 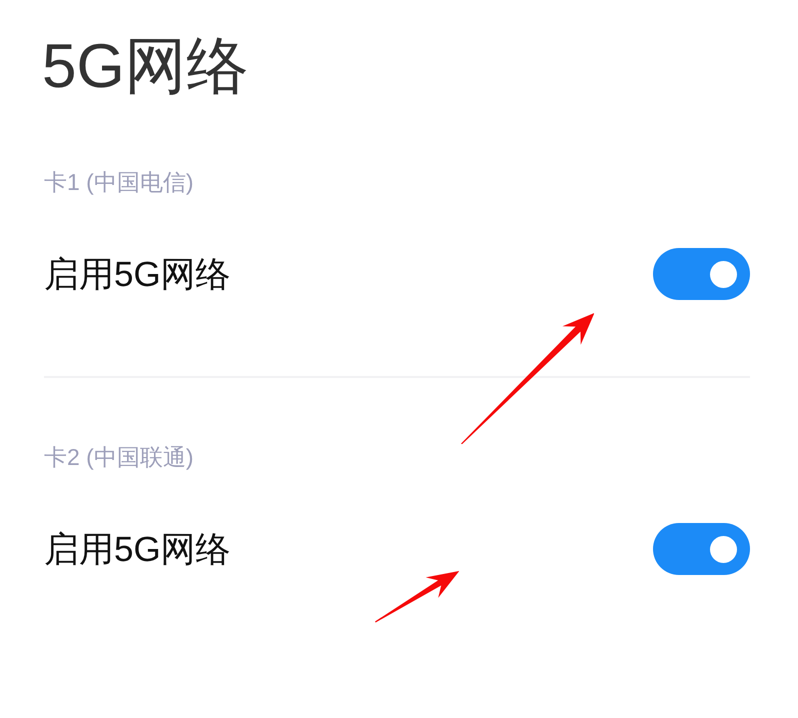 What do you see at coordinates (119, 457) in the screenshot?
I see `section-label: 卡2 (中国联通)` at bounding box center [119, 457].